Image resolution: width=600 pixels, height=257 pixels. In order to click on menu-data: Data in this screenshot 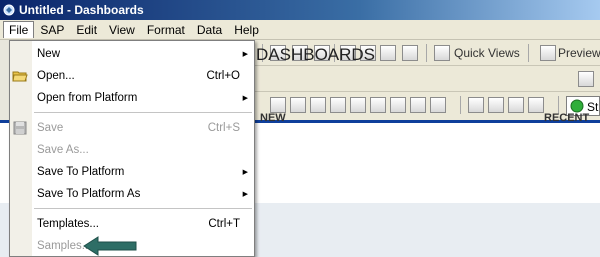, I will do `click(209, 30)`.